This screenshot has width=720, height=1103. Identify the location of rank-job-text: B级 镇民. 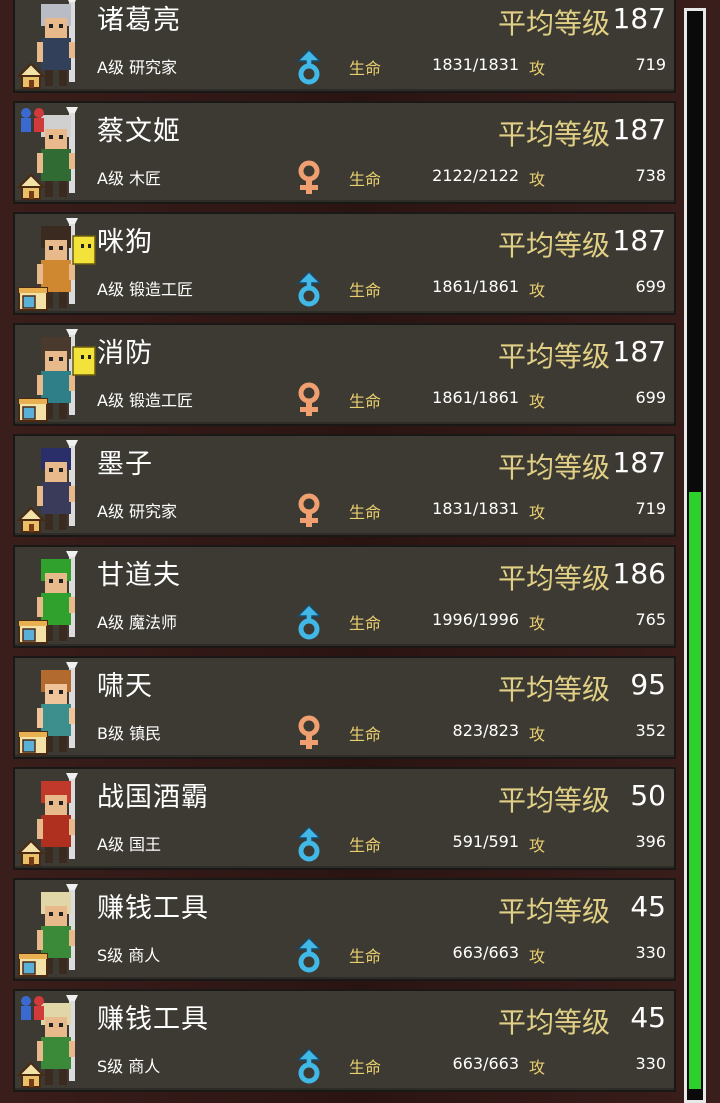
(129, 733).